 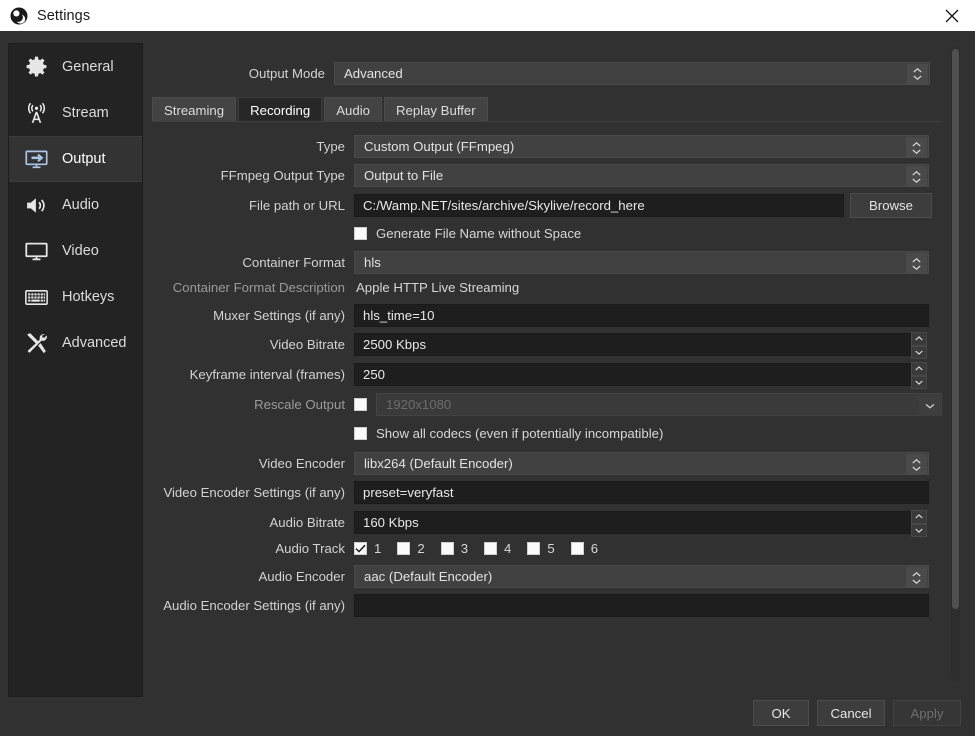 What do you see at coordinates (399, 315) in the screenshot?
I see `muxer-settings-value: hls_time=10` at bounding box center [399, 315].